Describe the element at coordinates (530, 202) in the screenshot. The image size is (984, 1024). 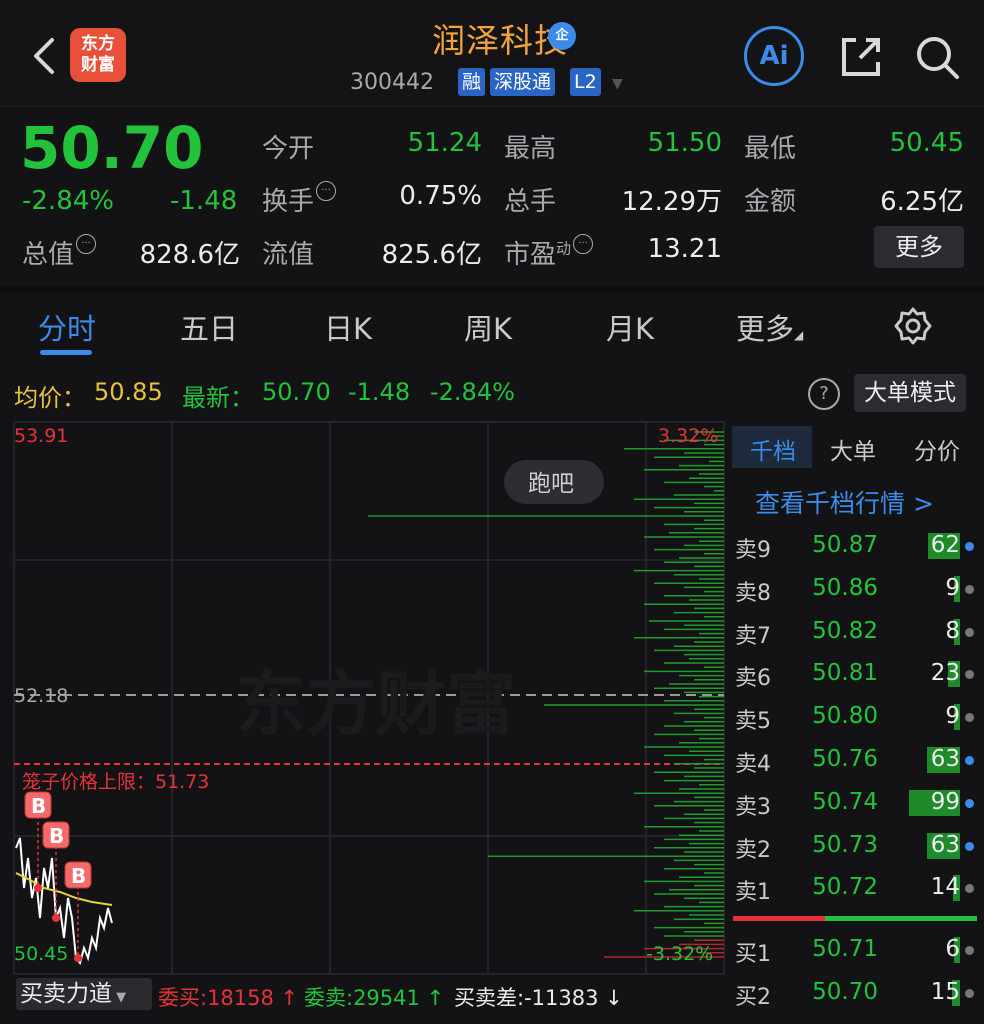
I see `total-volume-label: 总手` at that location.